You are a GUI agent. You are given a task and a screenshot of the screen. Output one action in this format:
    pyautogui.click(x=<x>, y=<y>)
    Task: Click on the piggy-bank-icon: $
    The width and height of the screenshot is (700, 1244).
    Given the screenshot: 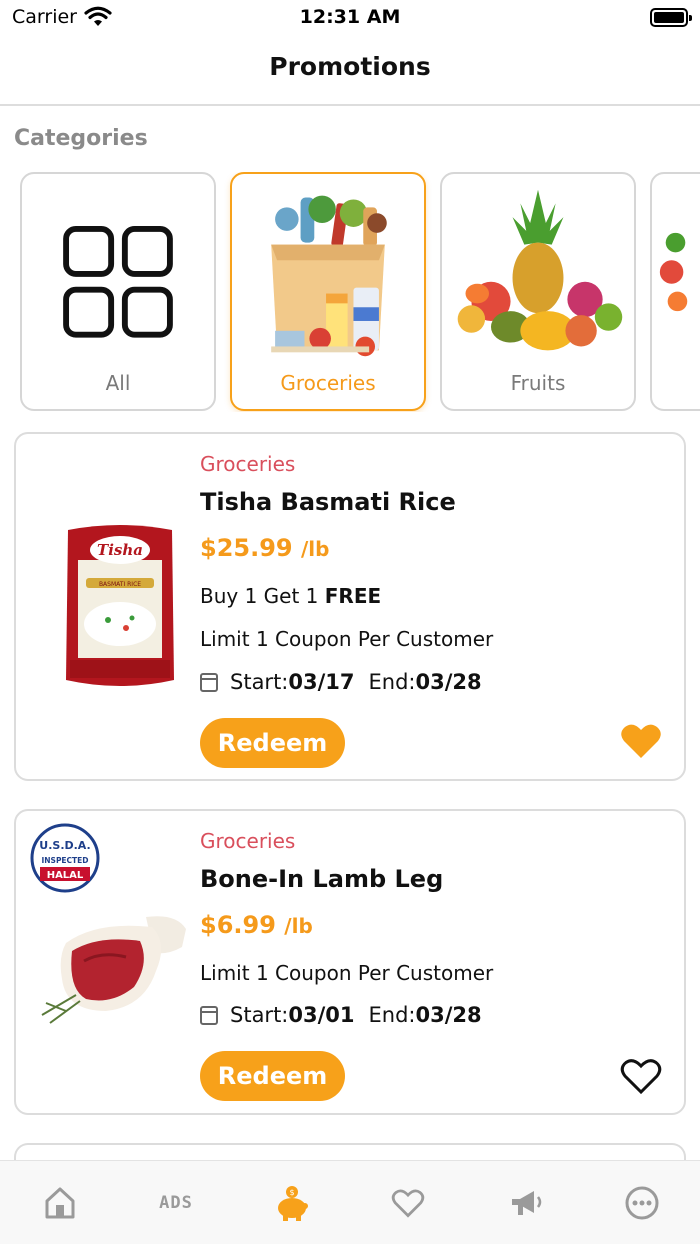 What is the action you would take?
    pyautogui.click(x=293, y=1203)
    